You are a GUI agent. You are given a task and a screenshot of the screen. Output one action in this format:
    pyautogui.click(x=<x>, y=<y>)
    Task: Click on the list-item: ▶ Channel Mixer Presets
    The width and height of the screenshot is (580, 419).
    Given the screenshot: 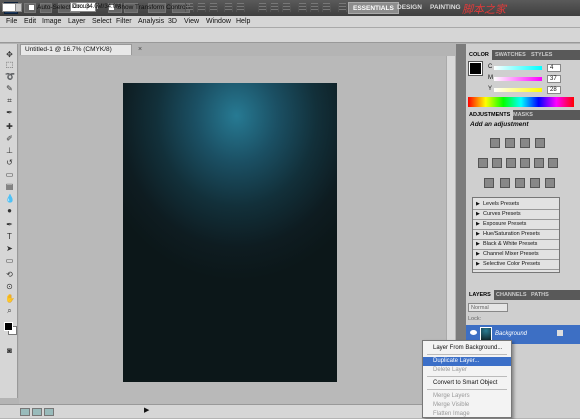 What is the action you would take?
    pyautogui.click(x=516, y=255)
    